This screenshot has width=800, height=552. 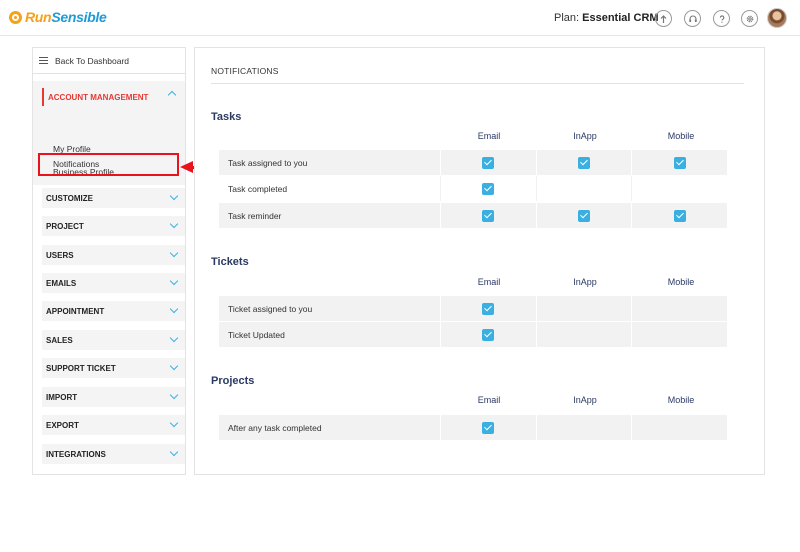 I want to click on row-label: Task reminder, so click(x=255, y=215).